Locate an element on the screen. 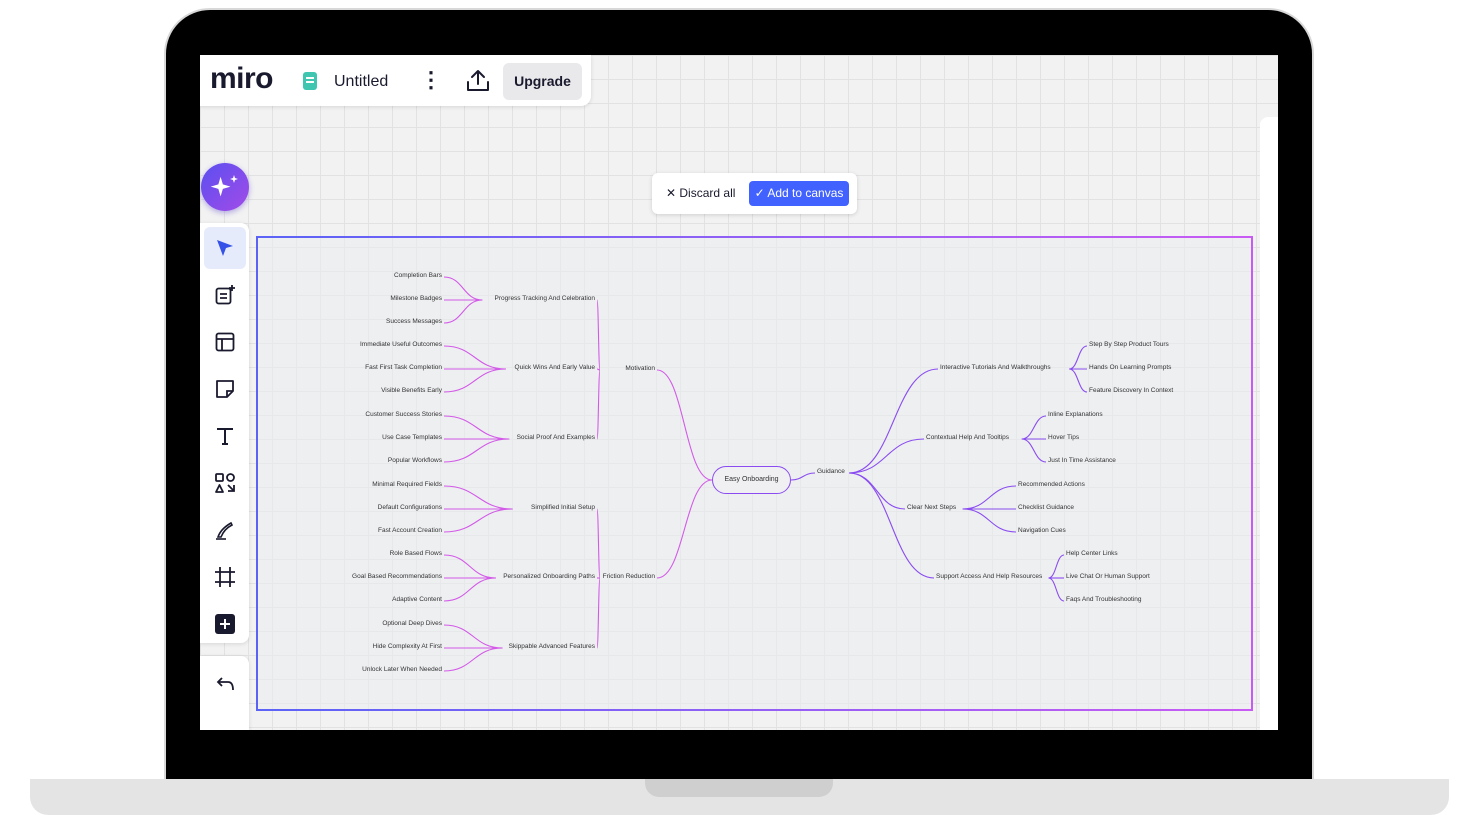 The width and height of the screenshot is (1464, 815). mindmap-leaf-node: Hide Complexity At First is located at coordinates (407, 646).